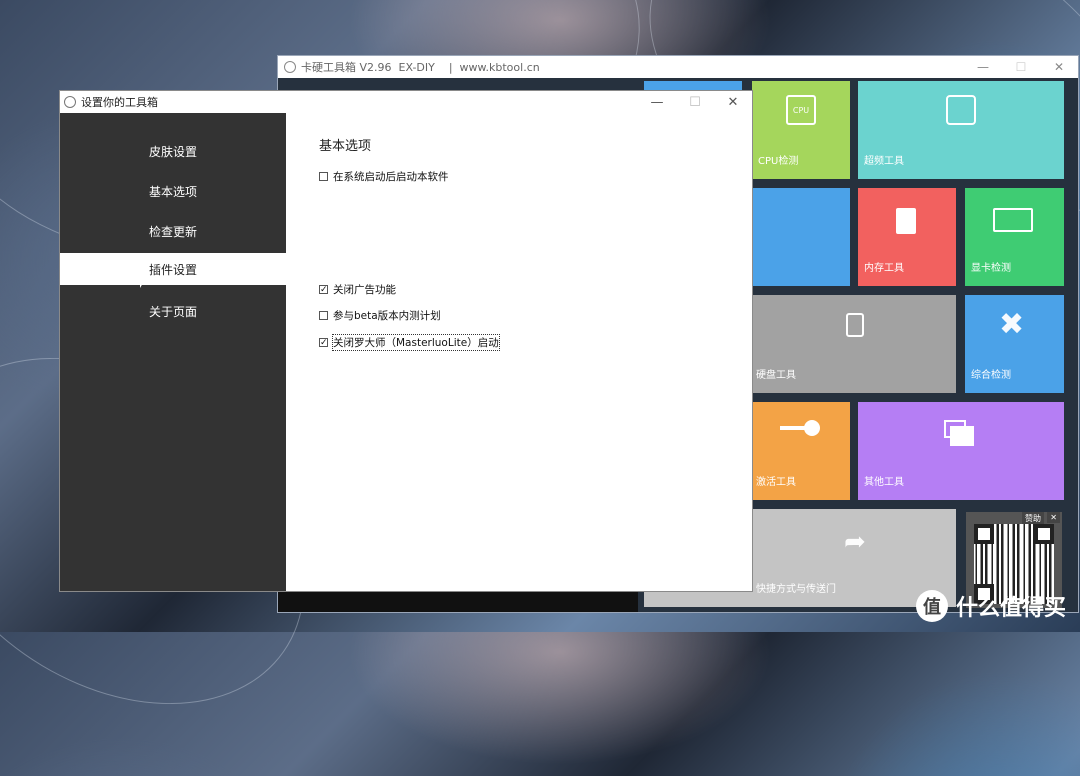  Describe the element at coordinates (364, 290) in the screenshot. I see `option-label: 关闭广告功能` at that location.